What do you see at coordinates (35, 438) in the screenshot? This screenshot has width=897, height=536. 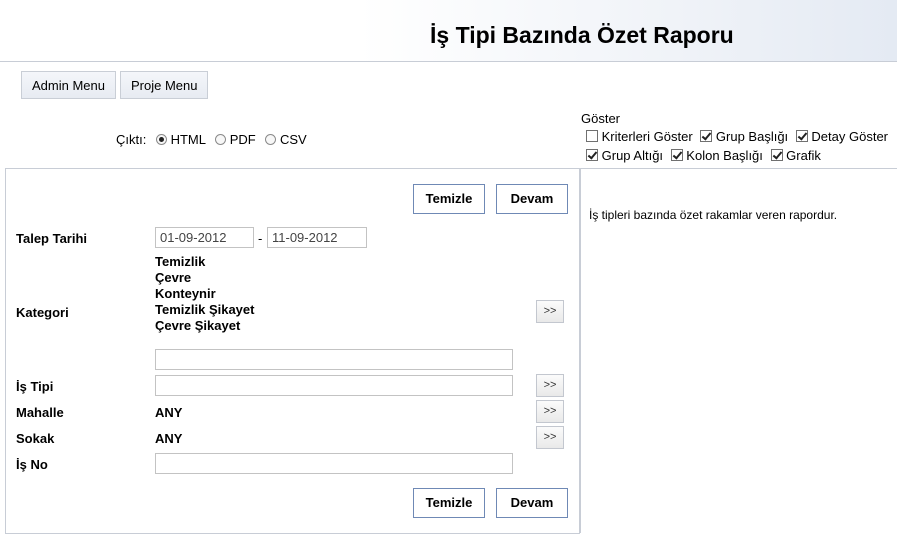 I see `sokak-label: Sokak` at bounding box center [35, 438].